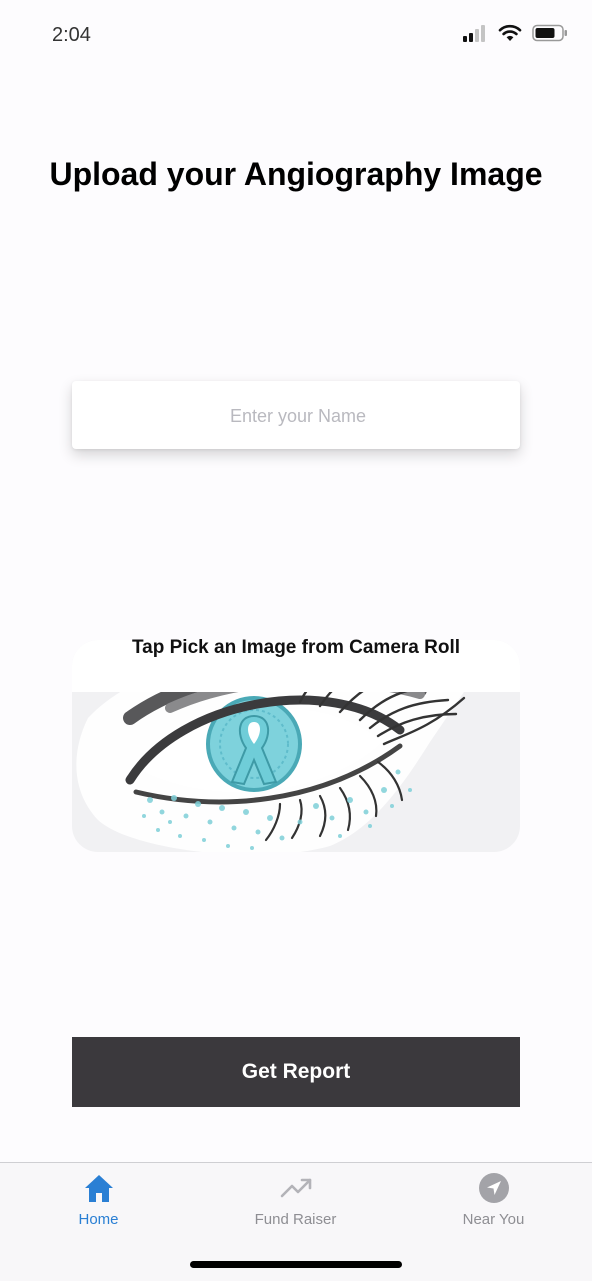 This screenshot has height=1281, width=592. What do you see at coordinates (98, 1219) in the screenshot?
I see `tab-home-label: Home` at bounding box center [98, 1219].